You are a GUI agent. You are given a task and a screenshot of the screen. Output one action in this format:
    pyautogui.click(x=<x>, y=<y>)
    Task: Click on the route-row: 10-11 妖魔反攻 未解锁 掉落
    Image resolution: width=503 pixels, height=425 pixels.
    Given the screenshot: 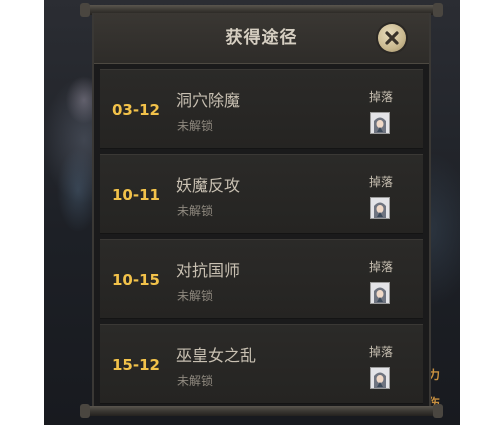 What is the action you would take?
    pyautogui.click(x=261, y=194)
    